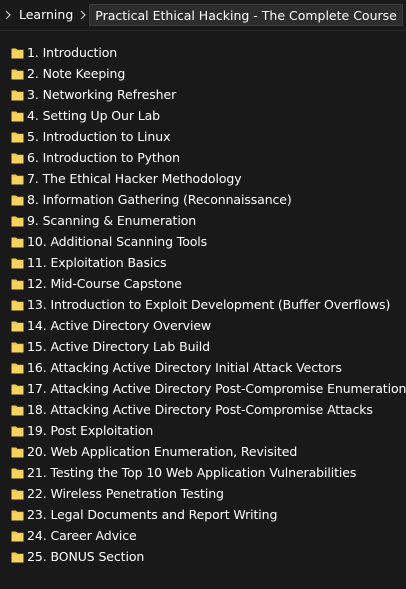 This screenshot has height=589, width=406. What do you see at coordinates (117, 241) in the screenshot?
I see `folder-label: 10. Additional Scanning Tools` at bounding box center [117, 241].